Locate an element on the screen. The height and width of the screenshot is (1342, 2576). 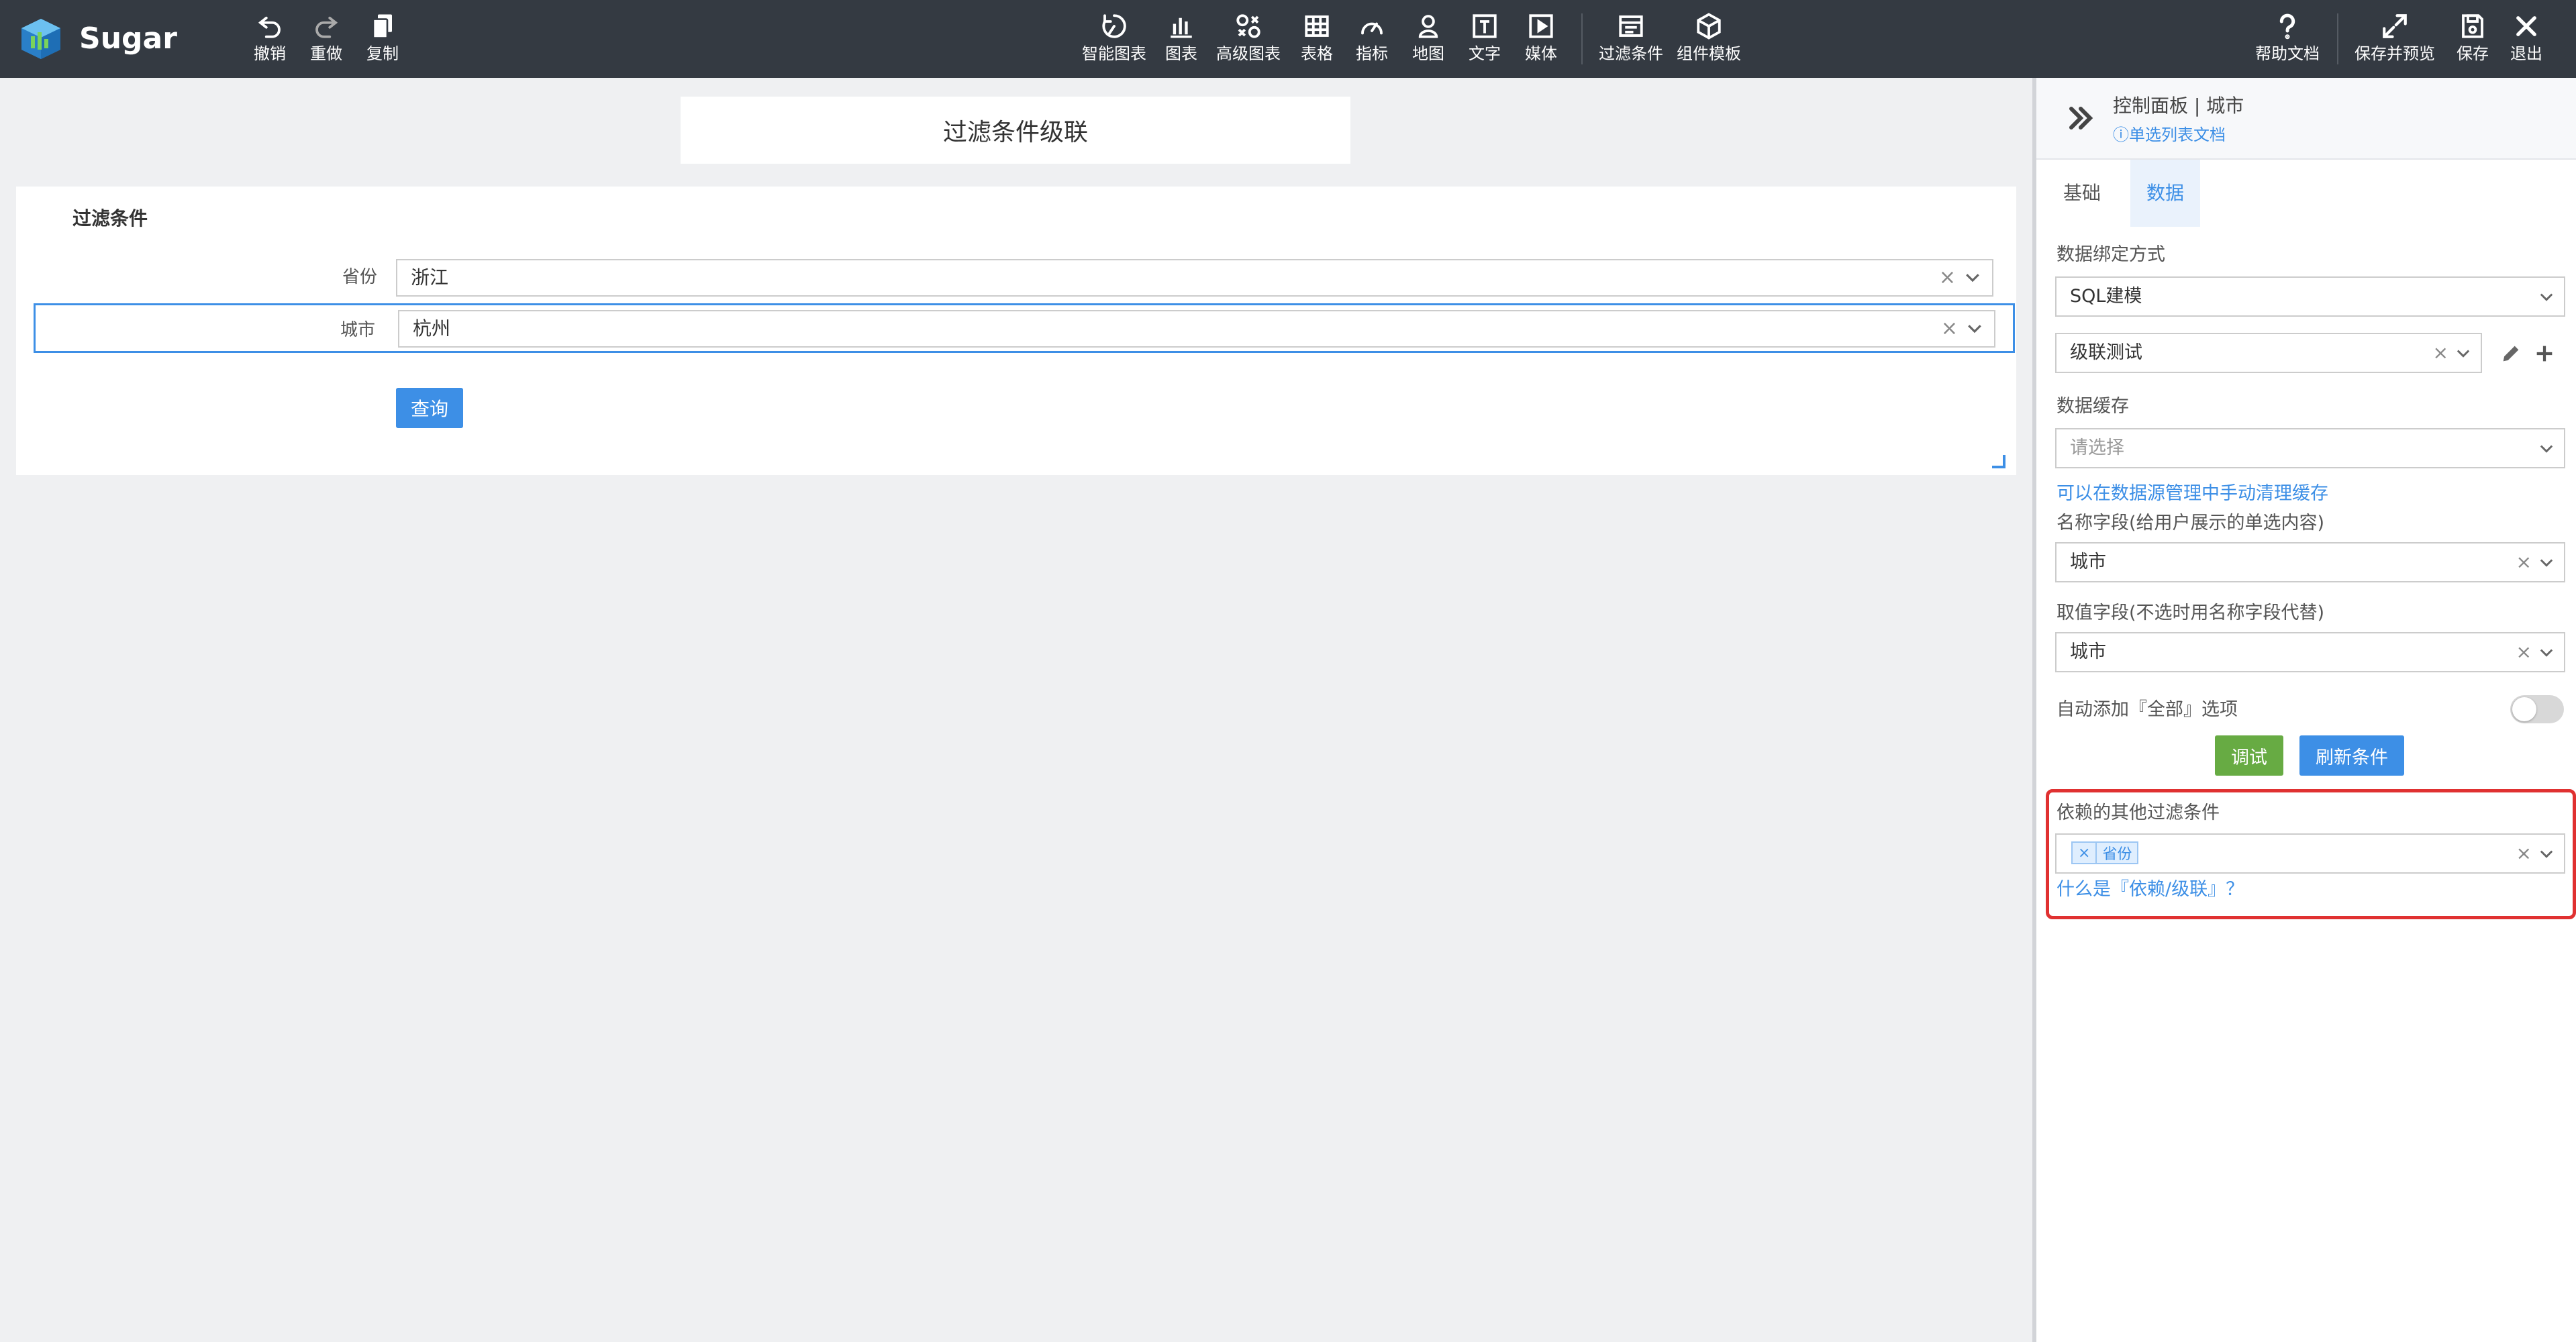
tab-data: 数据 is located at coordinates (2165, 193).